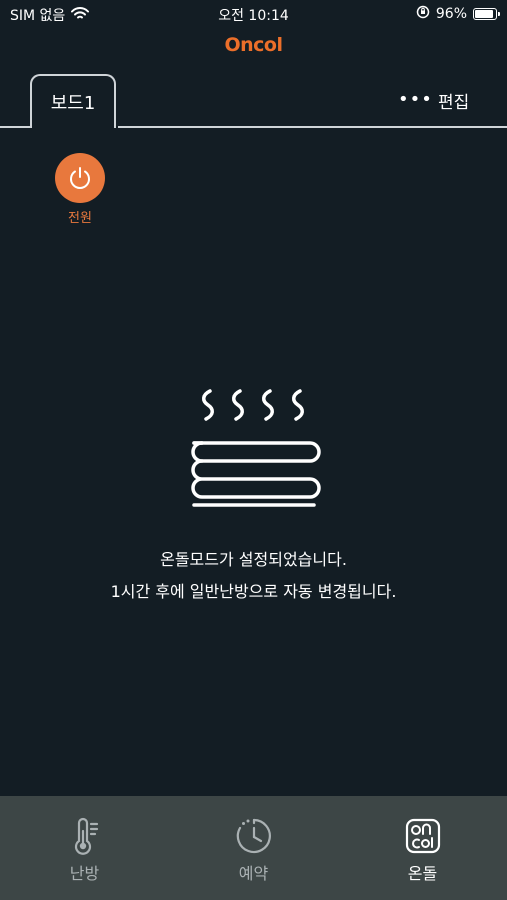 Image resolution: width=507 pixels, height=900 pixels. I want to click on battery-fill, so click(484, 14).